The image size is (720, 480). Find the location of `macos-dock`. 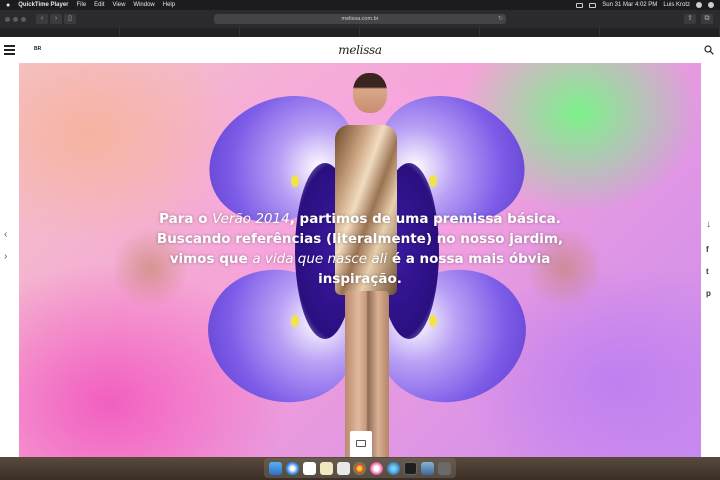

macos-dock is located at coordinates (360, 468).